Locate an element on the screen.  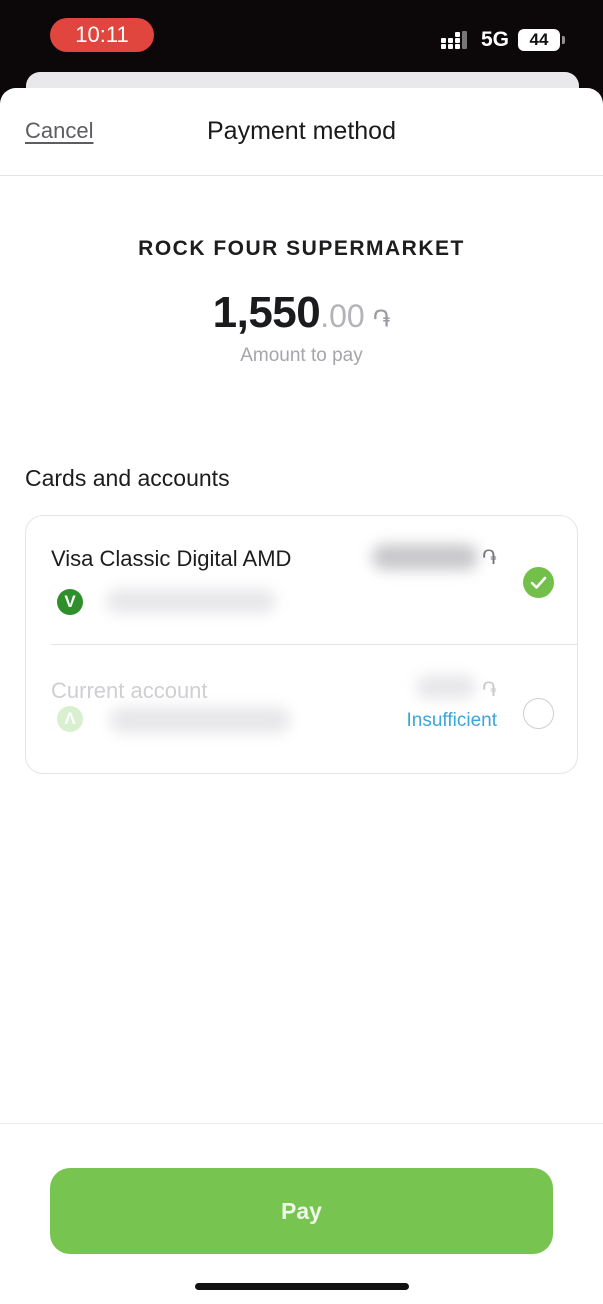
battery-icon: 44 is located at coordinates (539, 40).